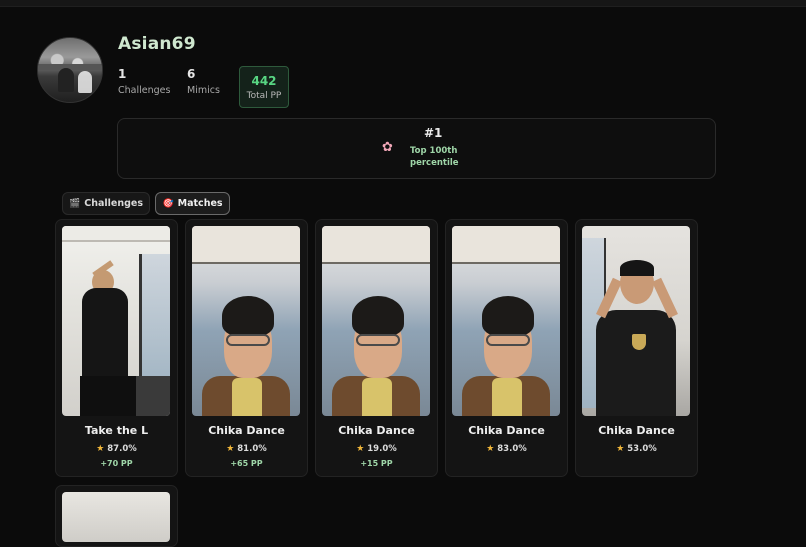 This screenshot has height=547, width=806. What do you see at coordinates (246, 463) in the screenshot?
I see `match-pp: +65 PP` at bounding box center [246, 463].